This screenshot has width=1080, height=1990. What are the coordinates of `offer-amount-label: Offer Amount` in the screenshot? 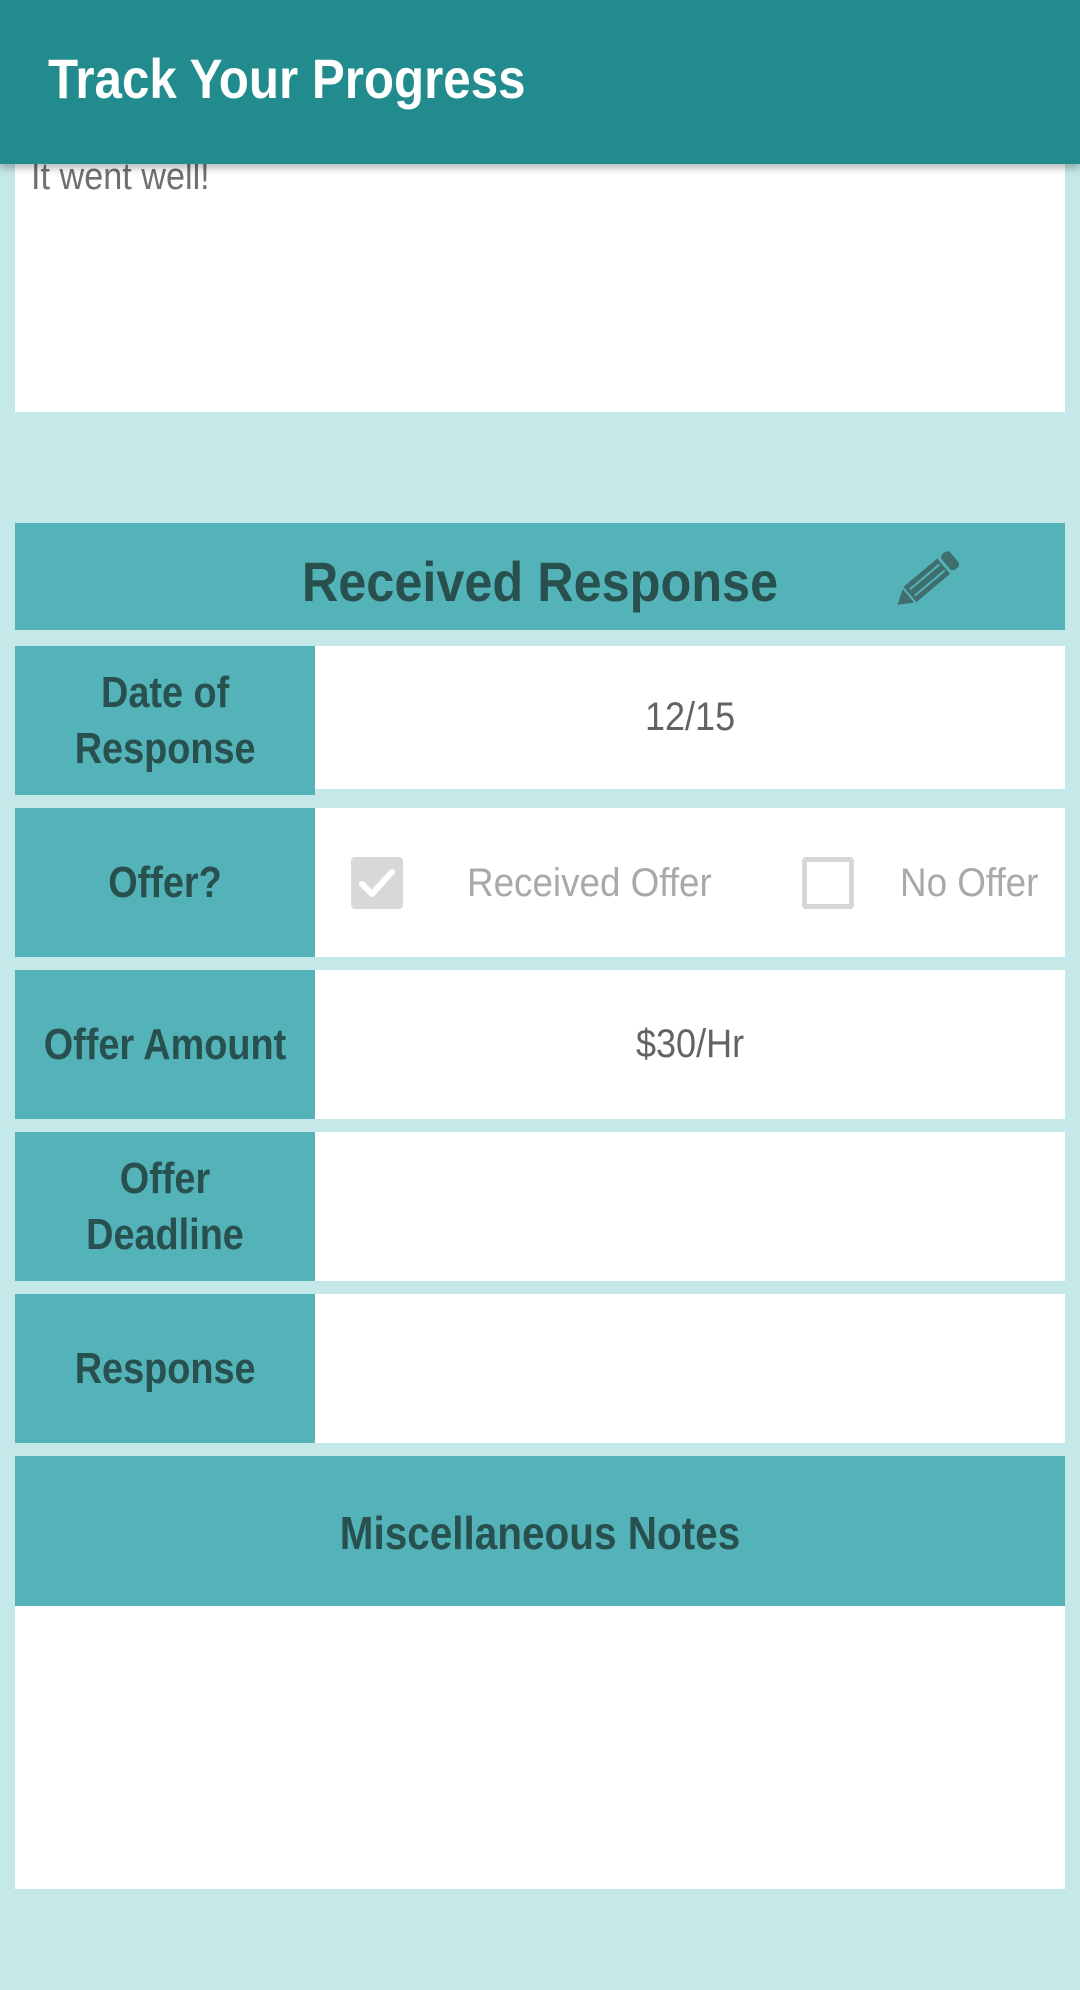 It's located at (165, 1044).